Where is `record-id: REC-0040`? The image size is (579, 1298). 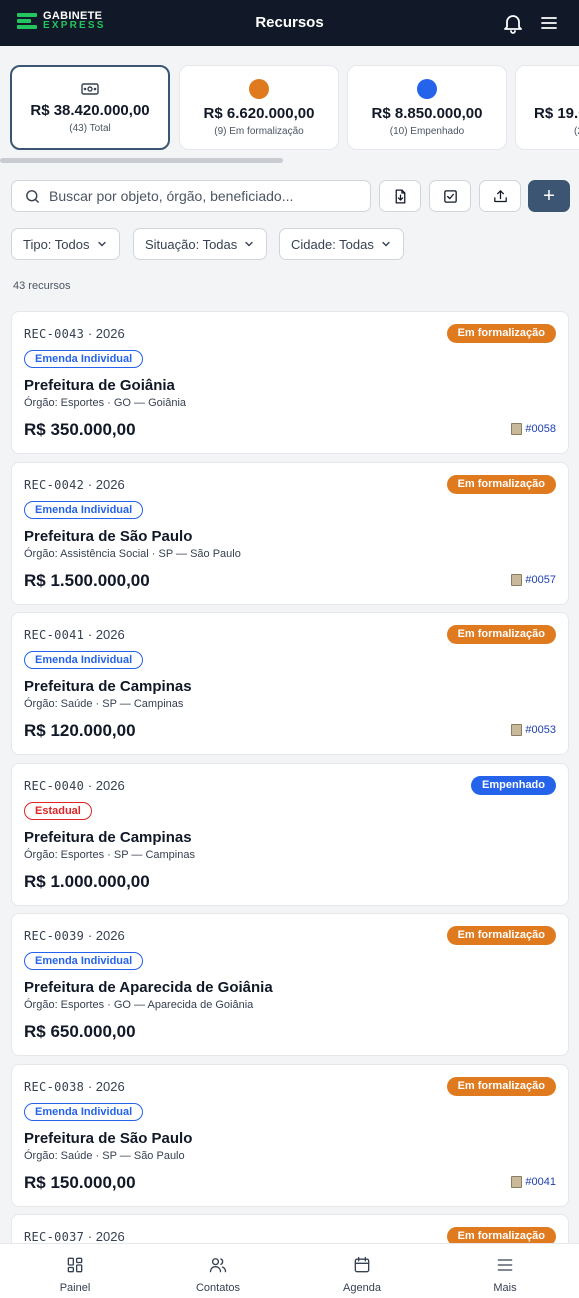
record-id: REC-0040 is located at coordinates (54, 786).